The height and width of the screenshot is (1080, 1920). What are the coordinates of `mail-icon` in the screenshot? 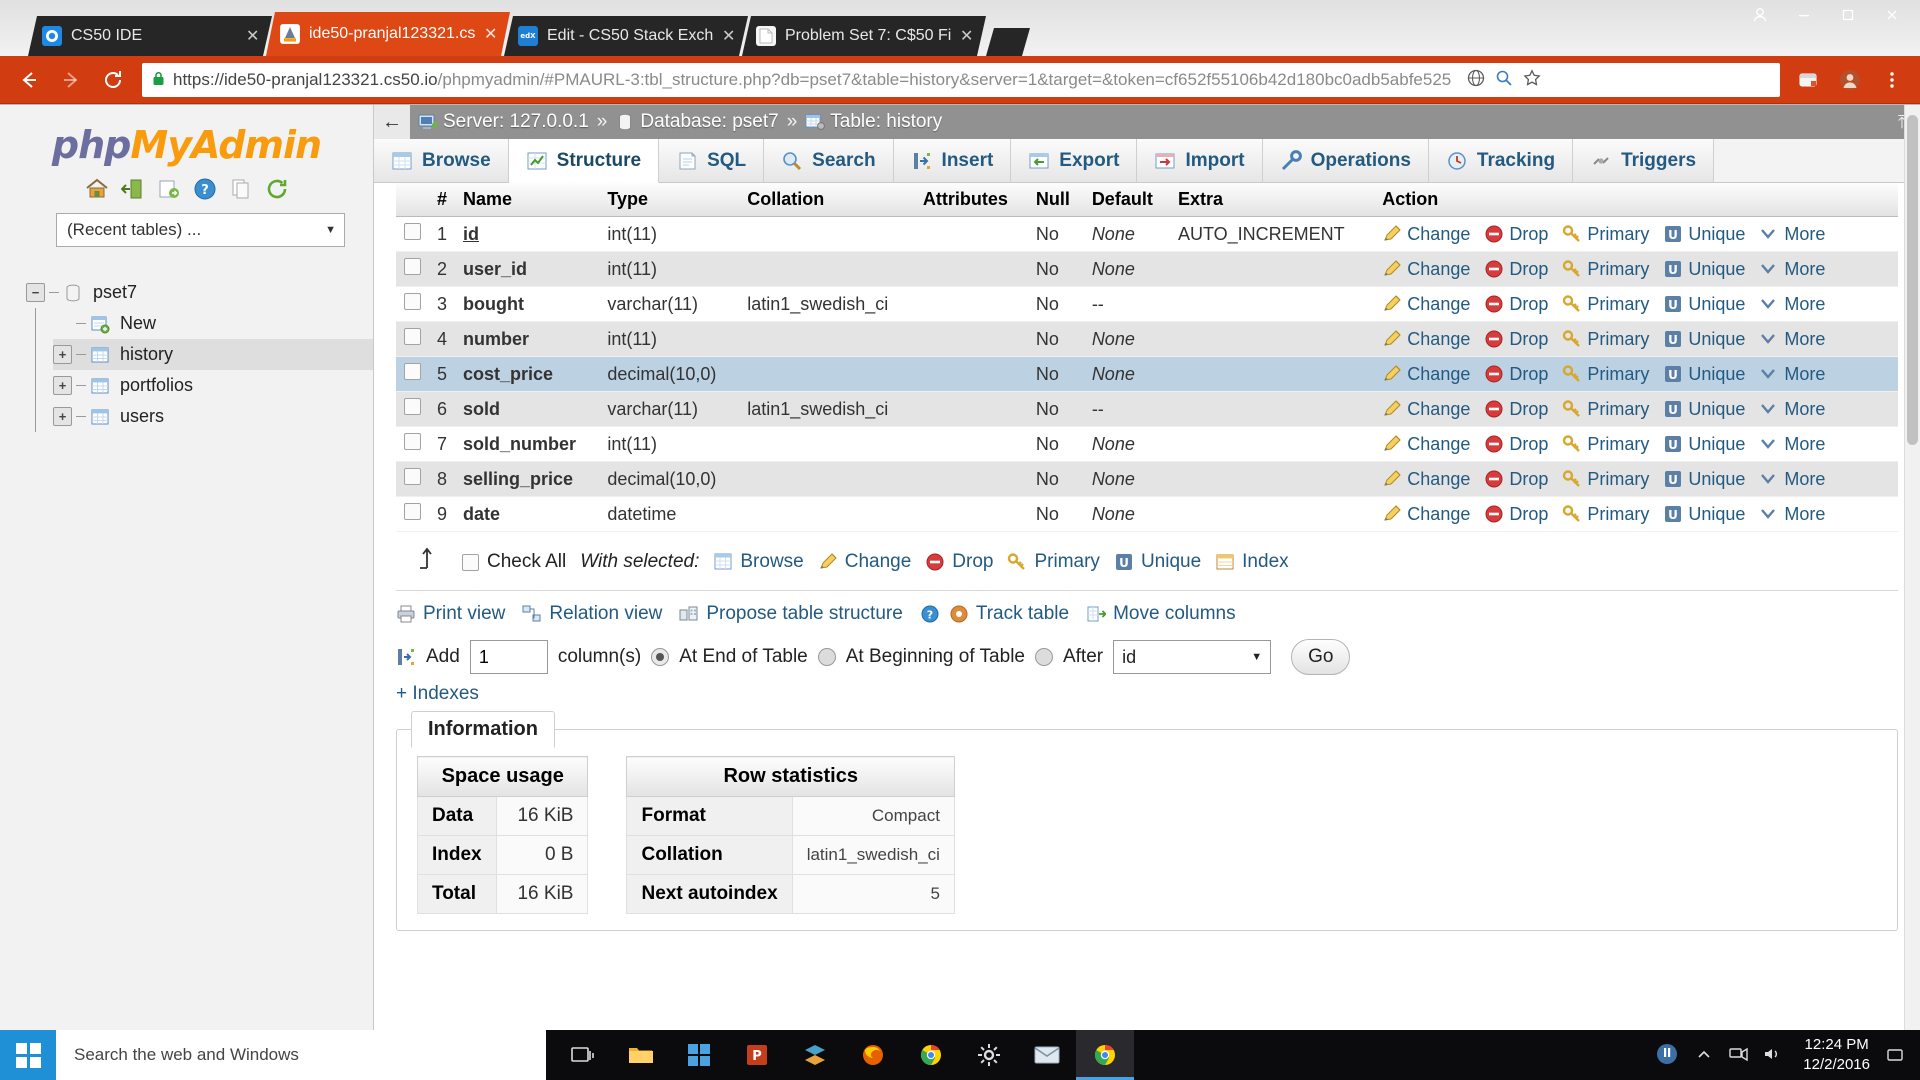 It's located at (1047, 1055).